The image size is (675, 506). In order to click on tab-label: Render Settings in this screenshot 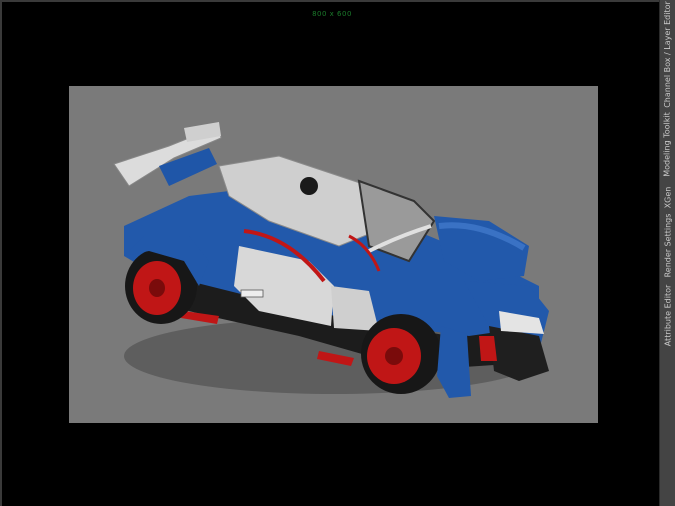, I will do `click(667, 245)`.